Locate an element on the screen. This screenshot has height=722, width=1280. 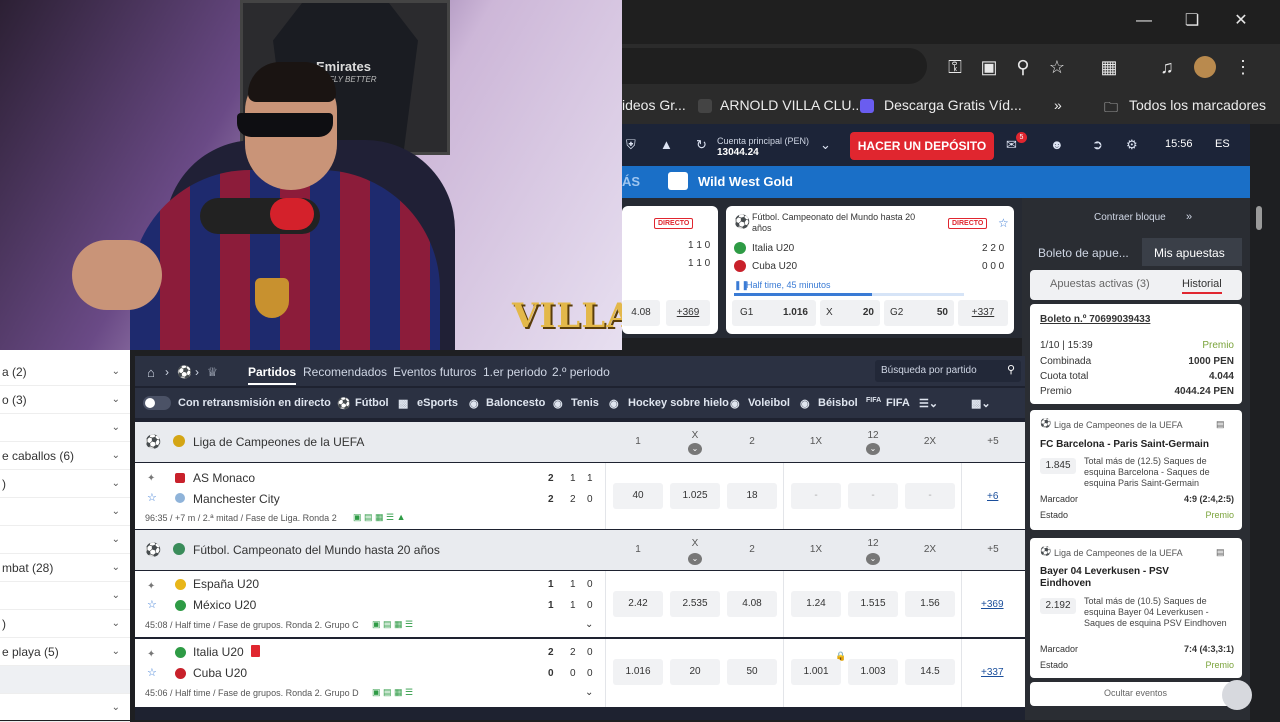
tab-recomendados: Recomendados is located at coordinates (345, 372).